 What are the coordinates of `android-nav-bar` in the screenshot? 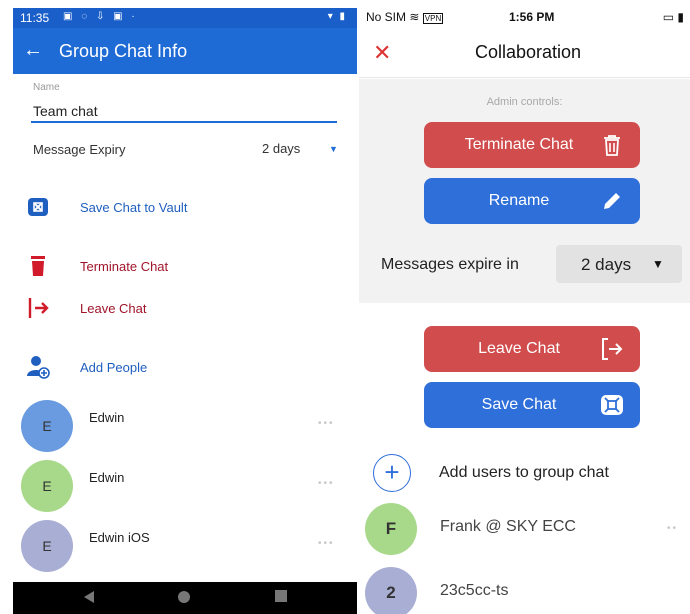 It's located at (185, 598).